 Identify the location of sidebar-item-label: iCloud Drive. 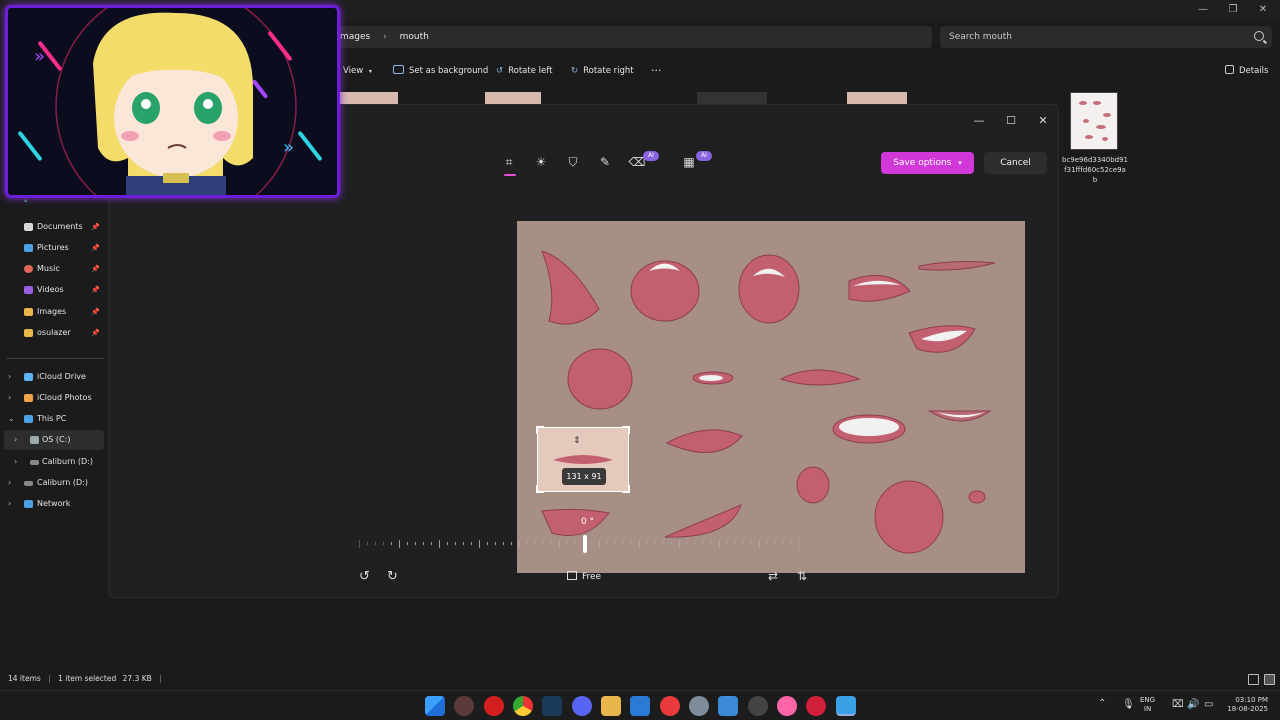
(61, 376).